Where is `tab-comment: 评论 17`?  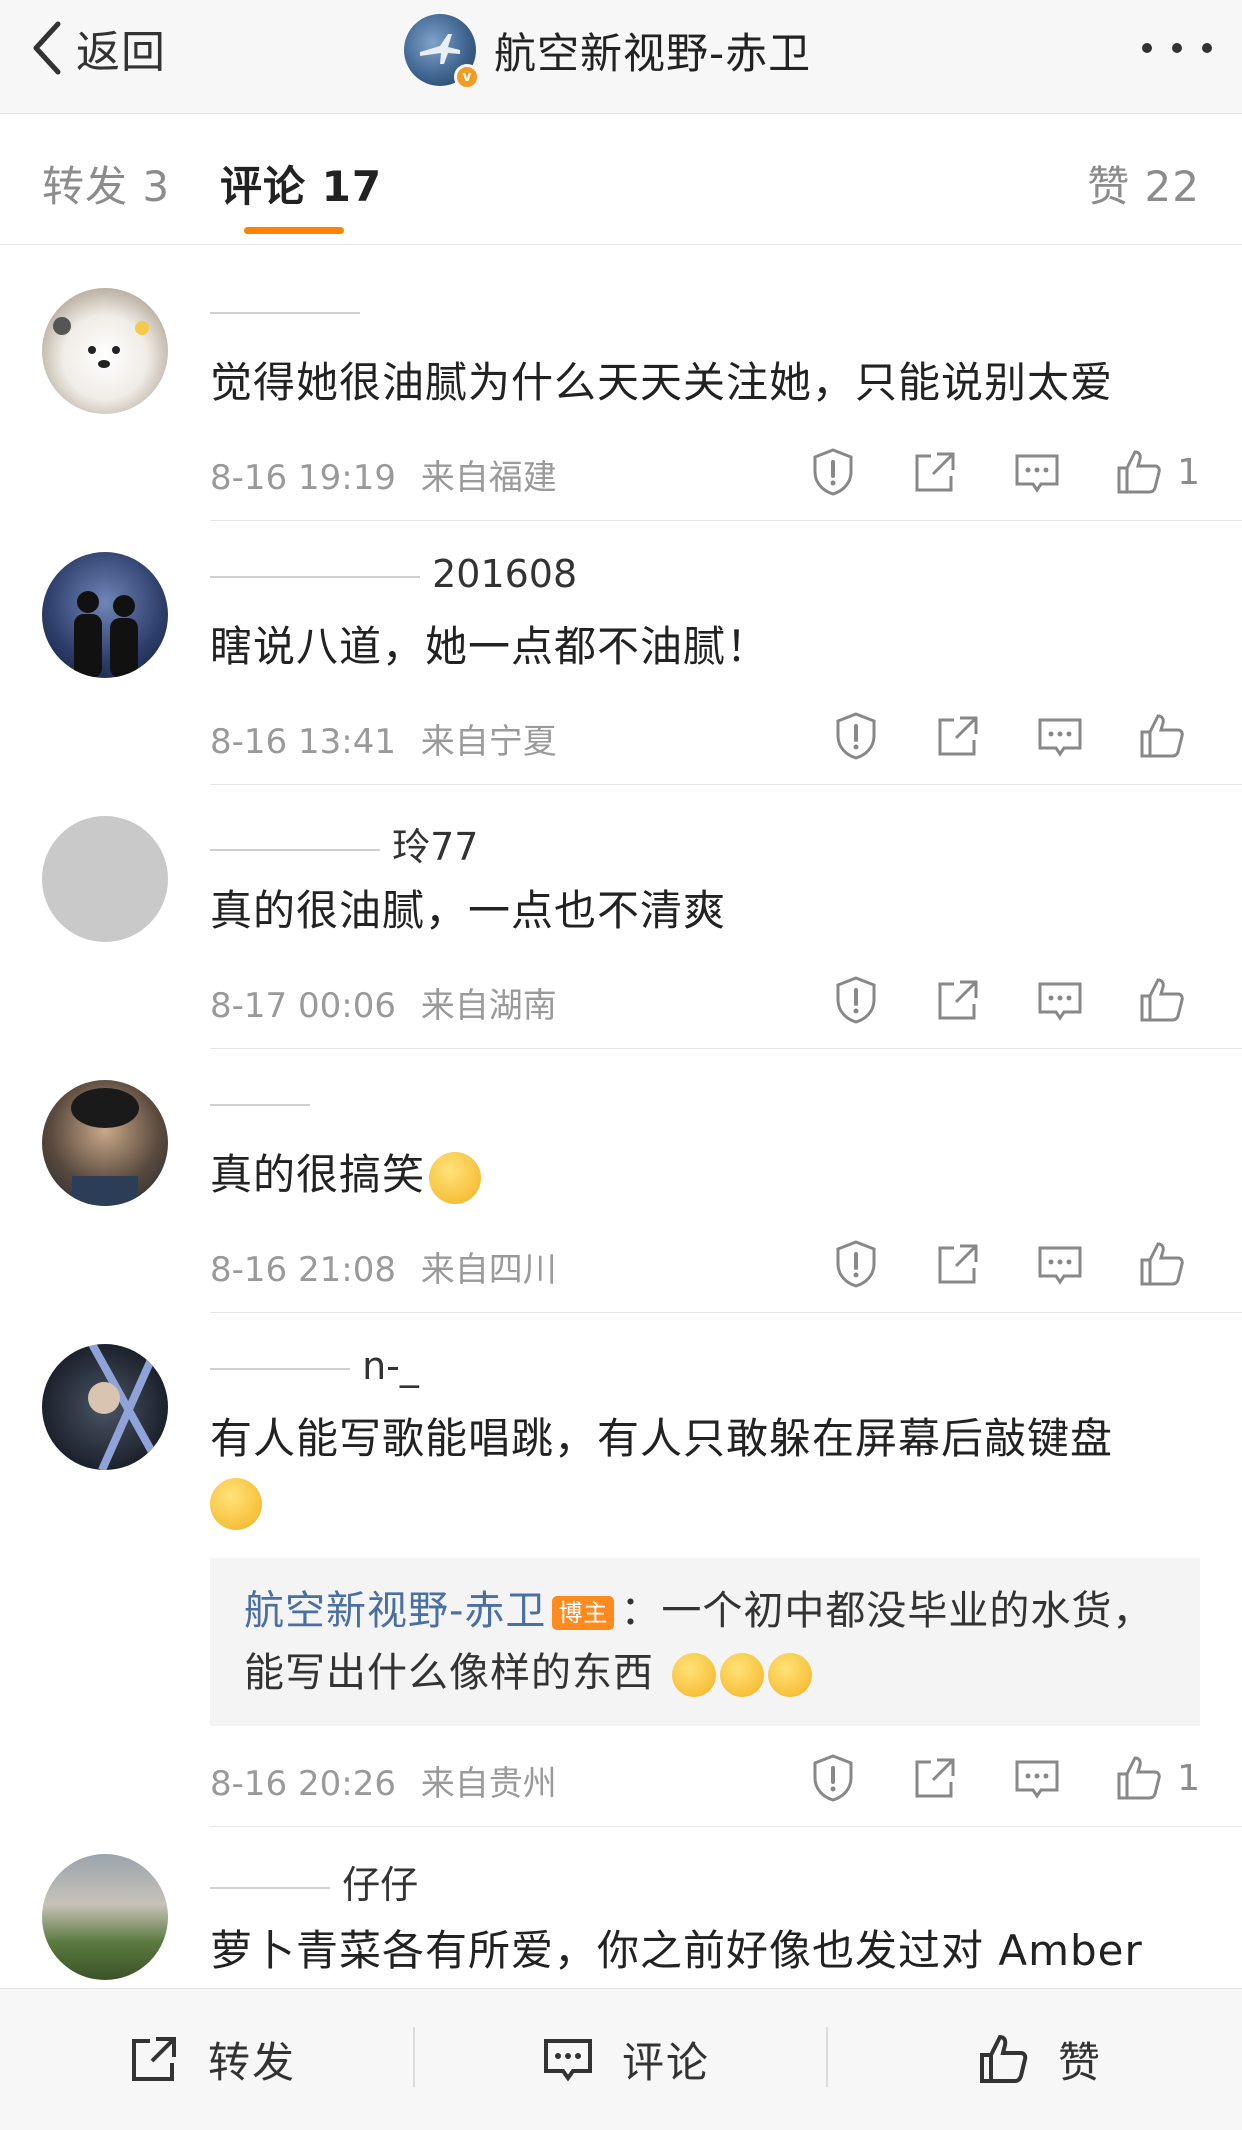
tab-comment: 评论 17 is located at coordinates (301, 183).